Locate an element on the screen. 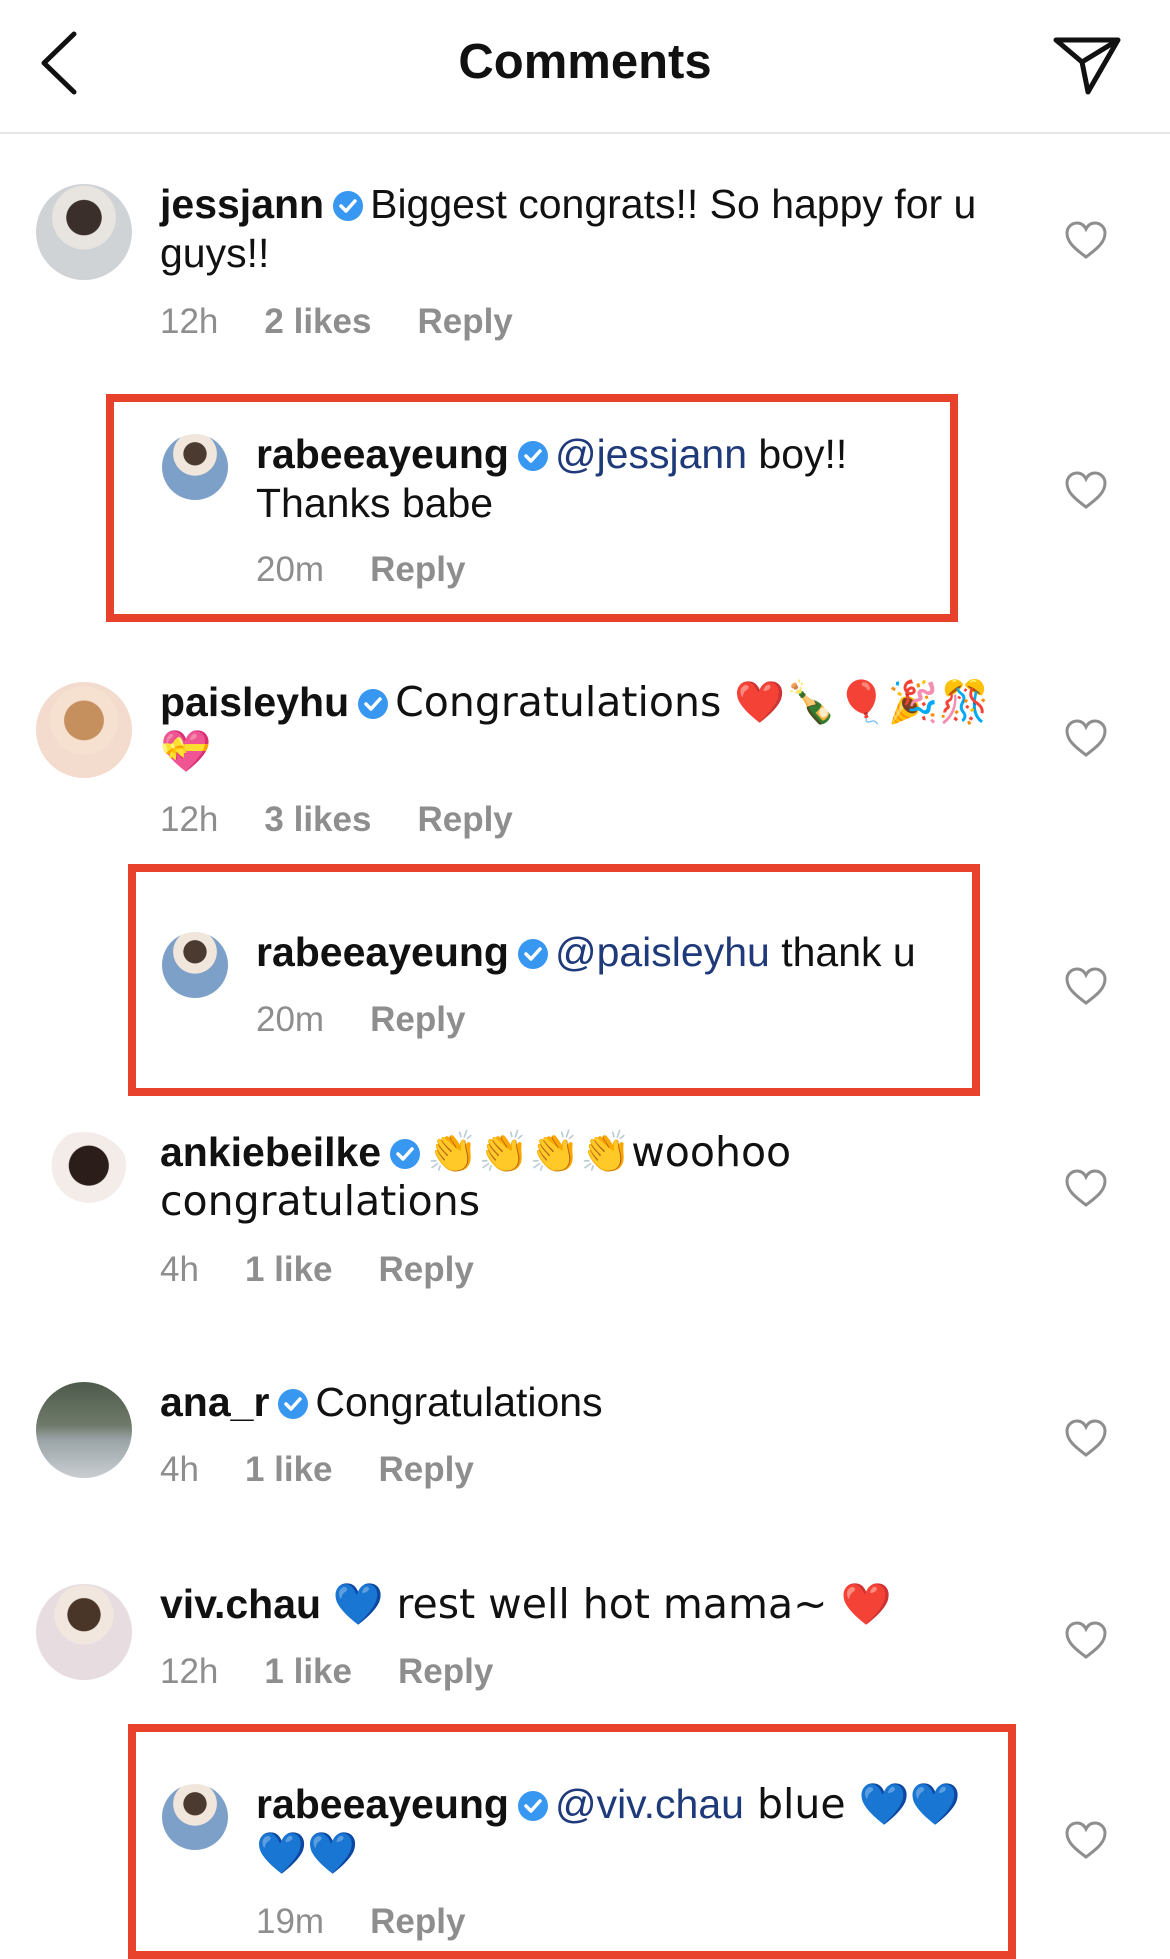 This screenshot has height=1959, width=1170. comment-likes: 3 likes is located at coordinates (317, 820).